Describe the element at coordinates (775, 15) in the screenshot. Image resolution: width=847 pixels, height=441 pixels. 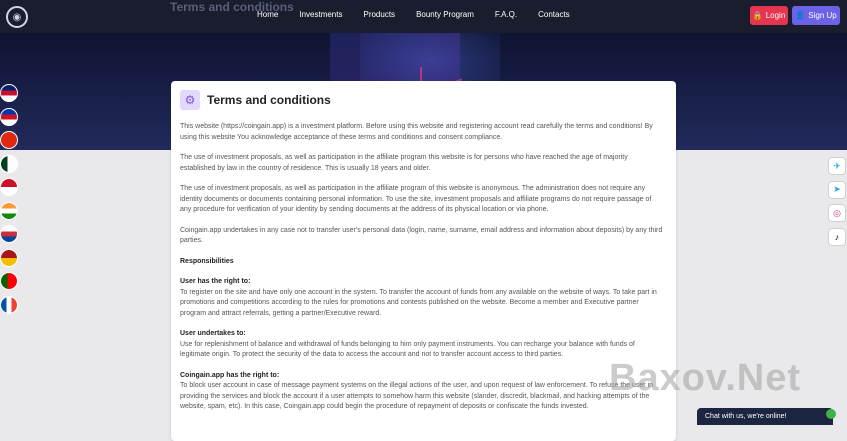
I see `login-label: Login` at that location.